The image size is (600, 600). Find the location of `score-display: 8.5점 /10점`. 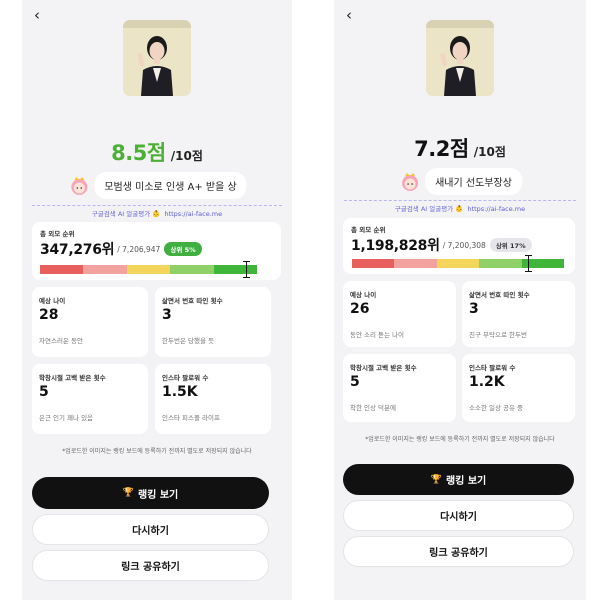

score-display: 8.5점 /10점 is located at coordinates (157, 152).